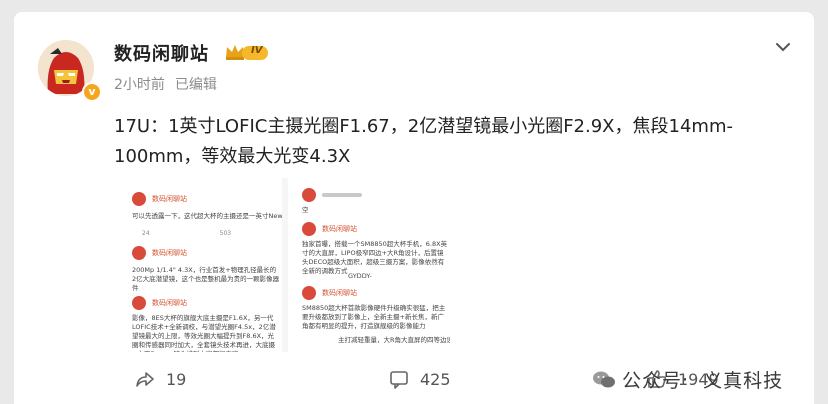 Image resolution: width=828 pixels, height=404 pixels. I want to click on mini-text: 主打减轻重量，大R角大直屏的四等边设计，加速加速, so click(394, 340).